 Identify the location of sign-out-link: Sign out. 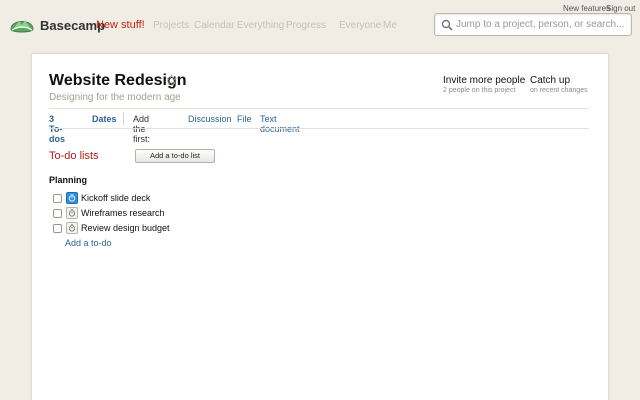
(620, 8).